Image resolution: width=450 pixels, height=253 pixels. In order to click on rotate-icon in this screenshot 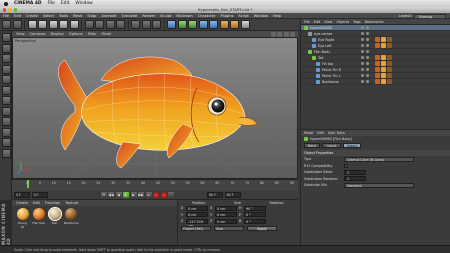, I will do `click(63, 24)`.